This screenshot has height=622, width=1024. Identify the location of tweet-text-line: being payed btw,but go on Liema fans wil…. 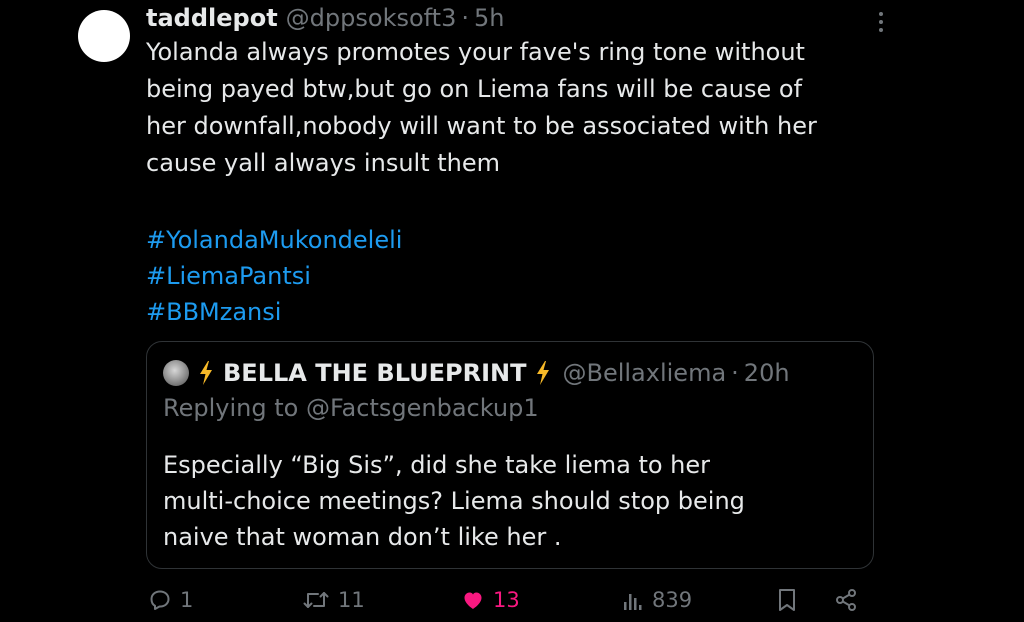
(474, 89).